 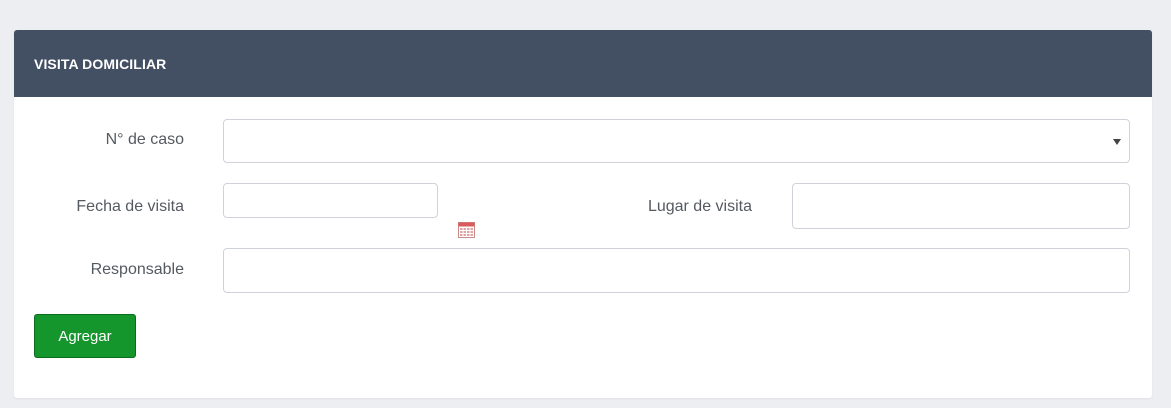 What do you see at coordinates (100, 63) in the screenshot?
I see `panel-title: VISITA DOMICILIAR` at bounding box center [100, 63].